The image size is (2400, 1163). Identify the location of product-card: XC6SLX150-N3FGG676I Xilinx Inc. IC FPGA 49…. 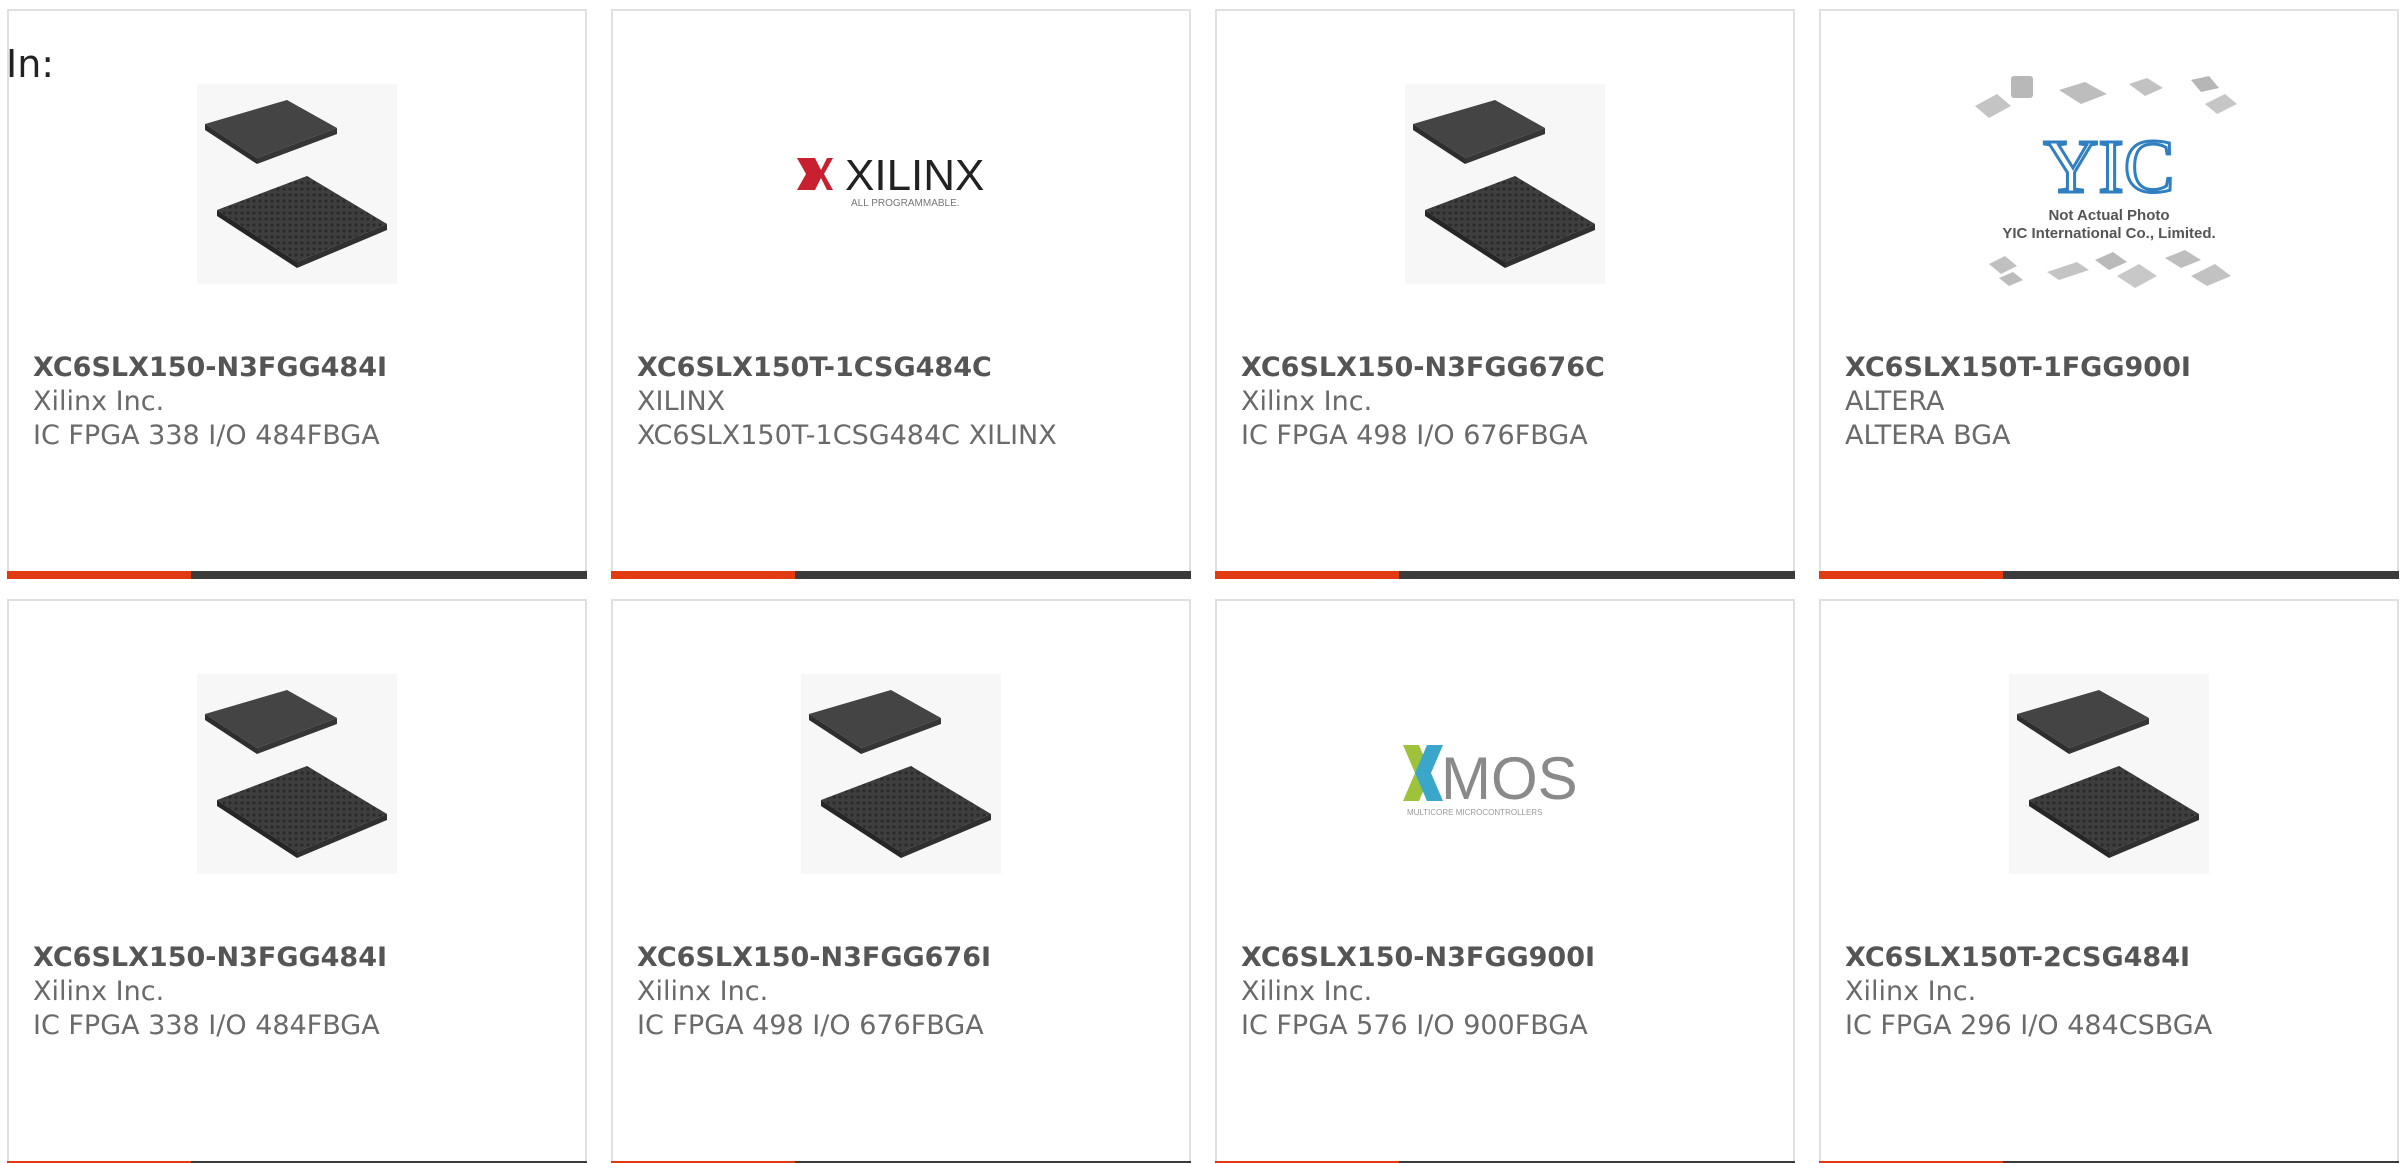
(901, 881).